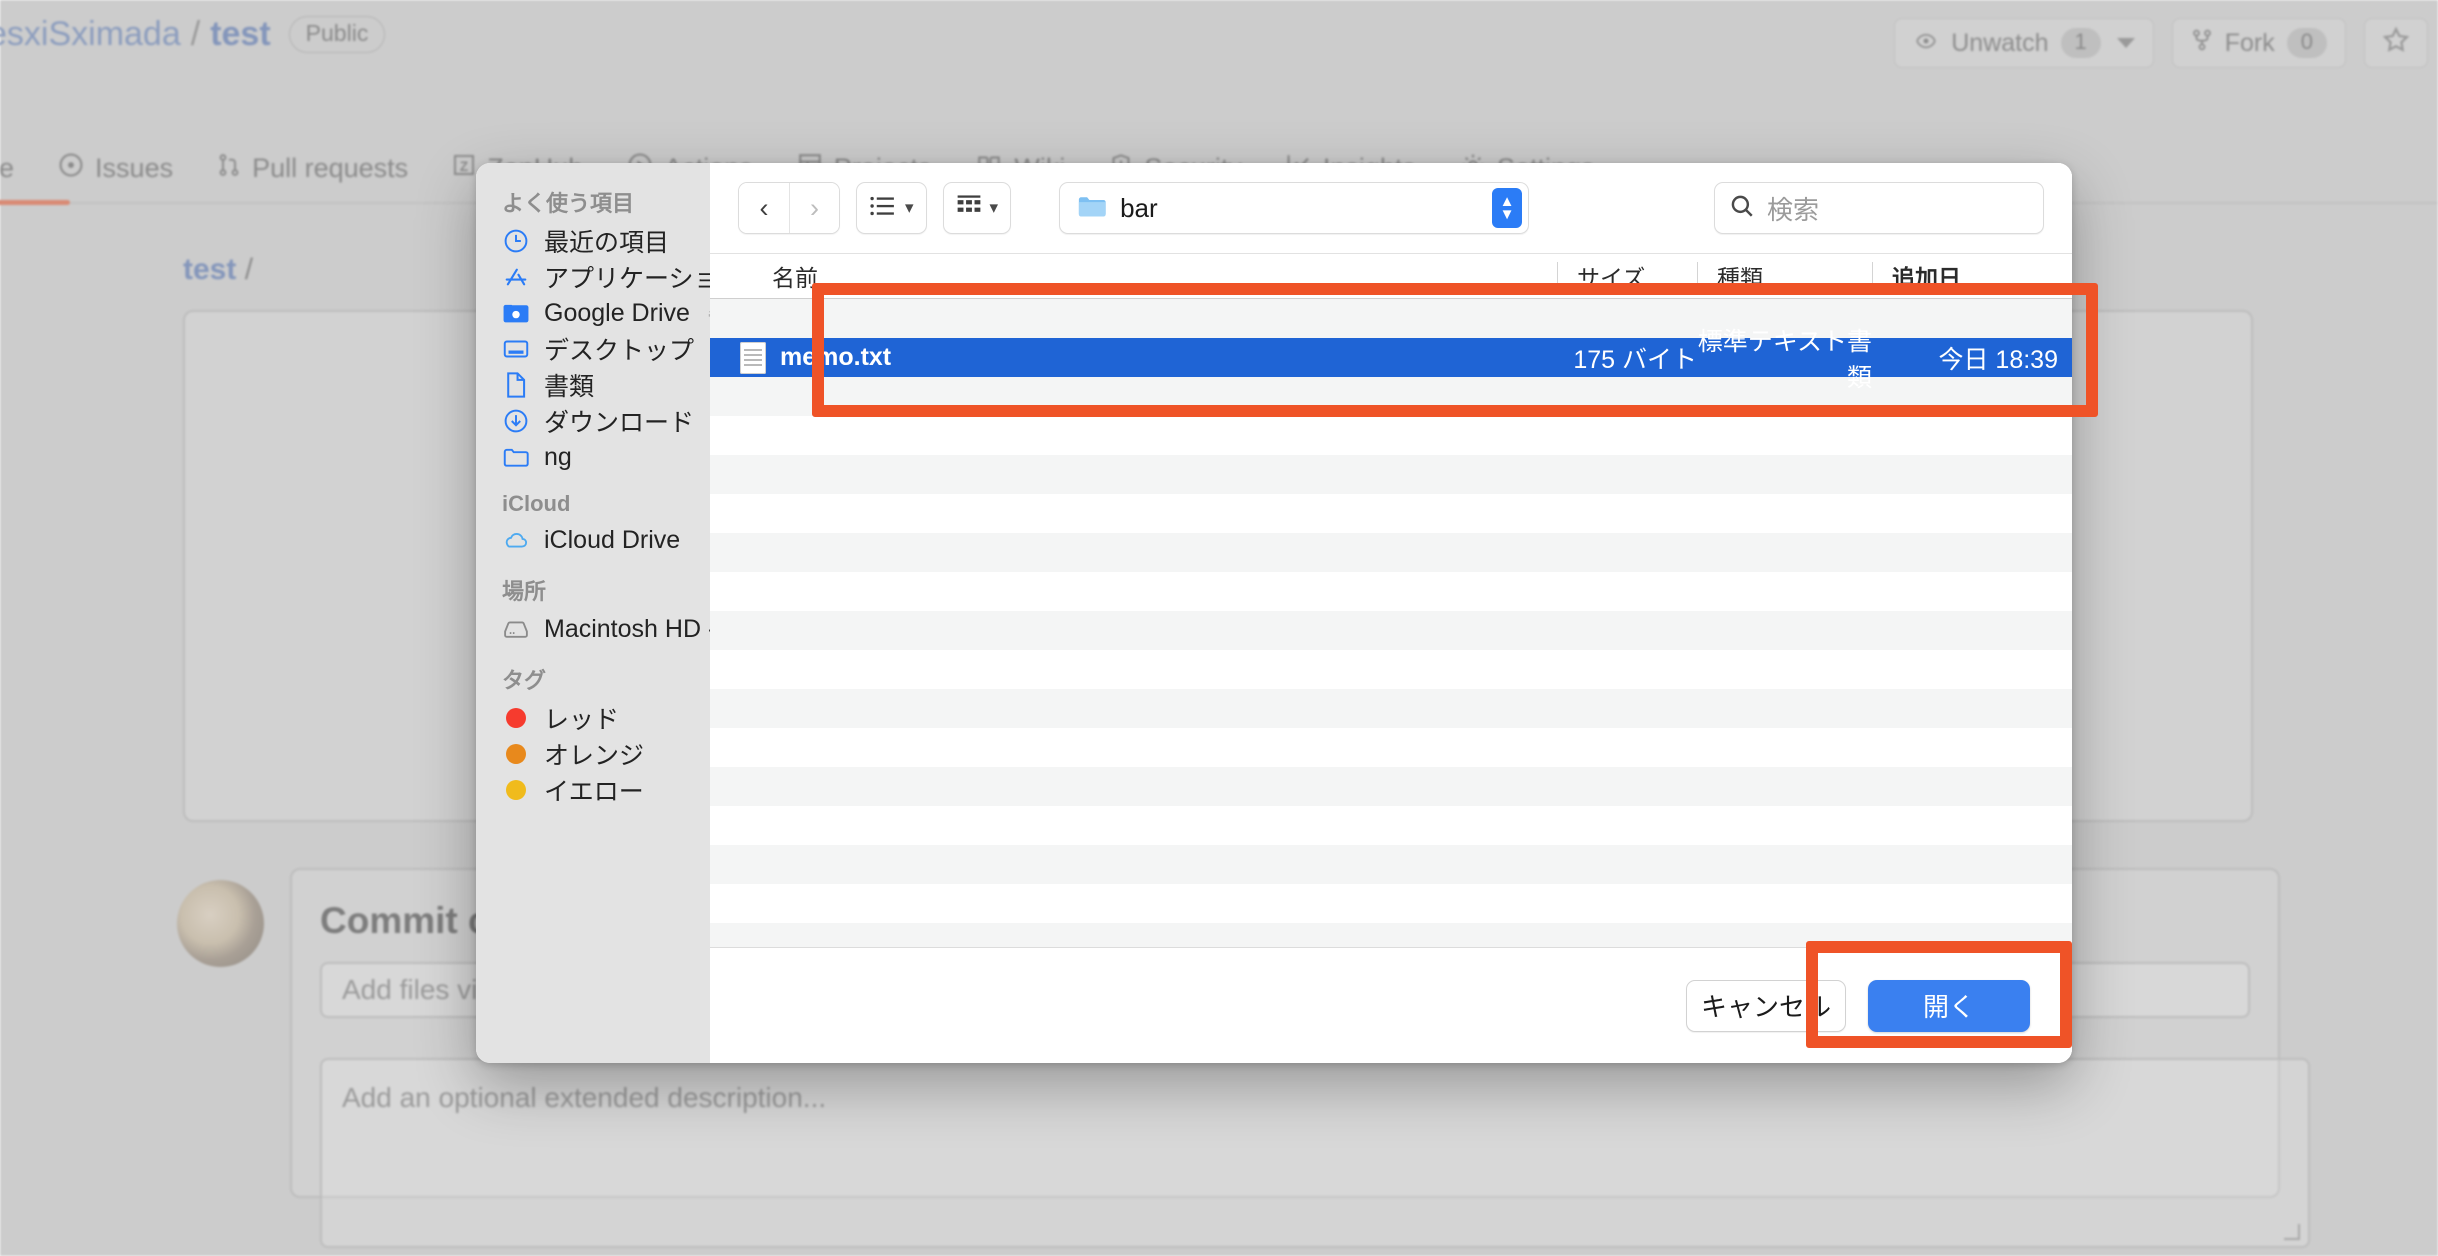 This screenshot has width=2438, height=1256. Describe the element at coordinates (764, 208) in the screenshot. I see `back-button: ‹` at that location.